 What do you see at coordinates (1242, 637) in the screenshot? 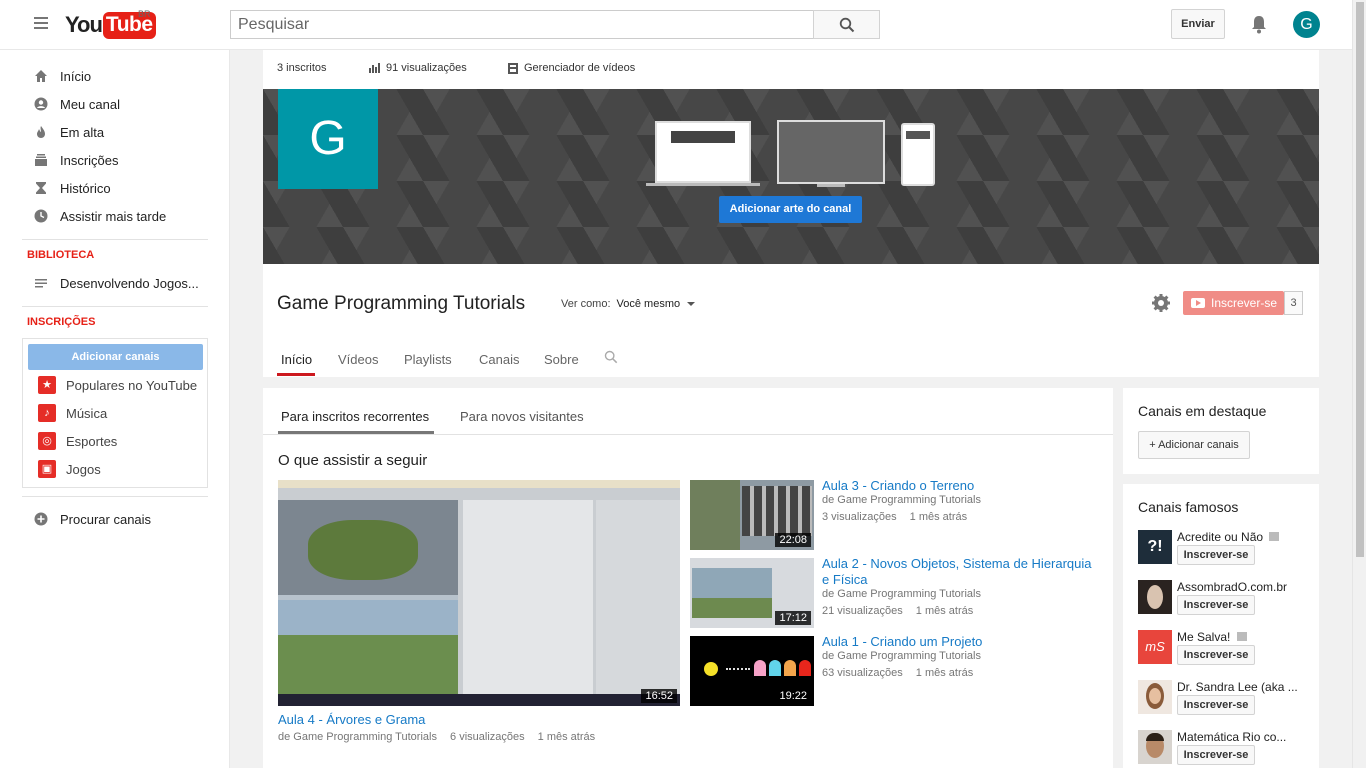
I see `channel-name: Me Salva!` at bounding box center [1242, 637].